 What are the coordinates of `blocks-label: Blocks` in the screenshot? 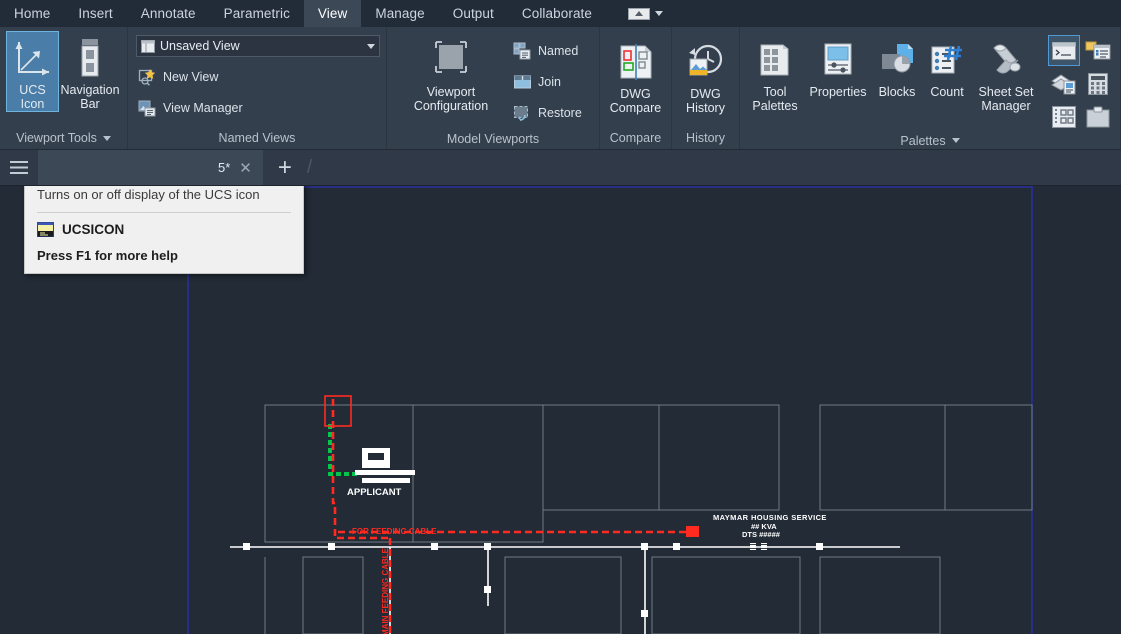 It's located at (897, 92).